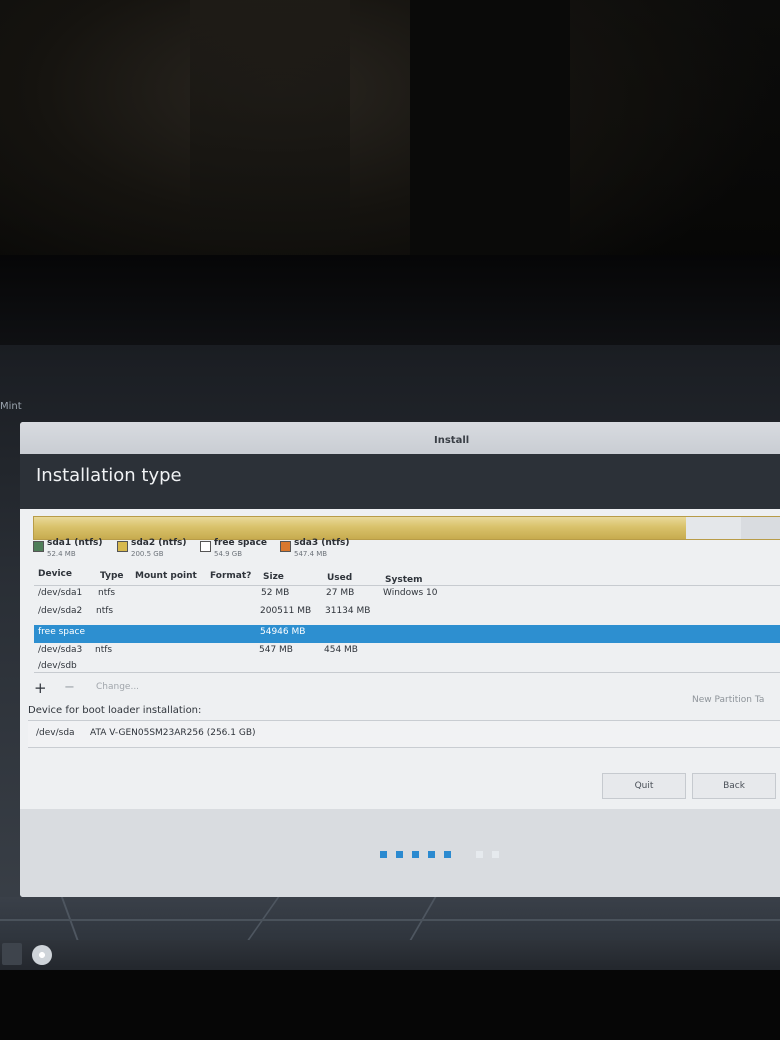 Image resolution: width=780 pixels, height=1040 pixels. Describe the element at coordinates (404, 580) in the screenshot. I see `column-header-system: System` at that location.